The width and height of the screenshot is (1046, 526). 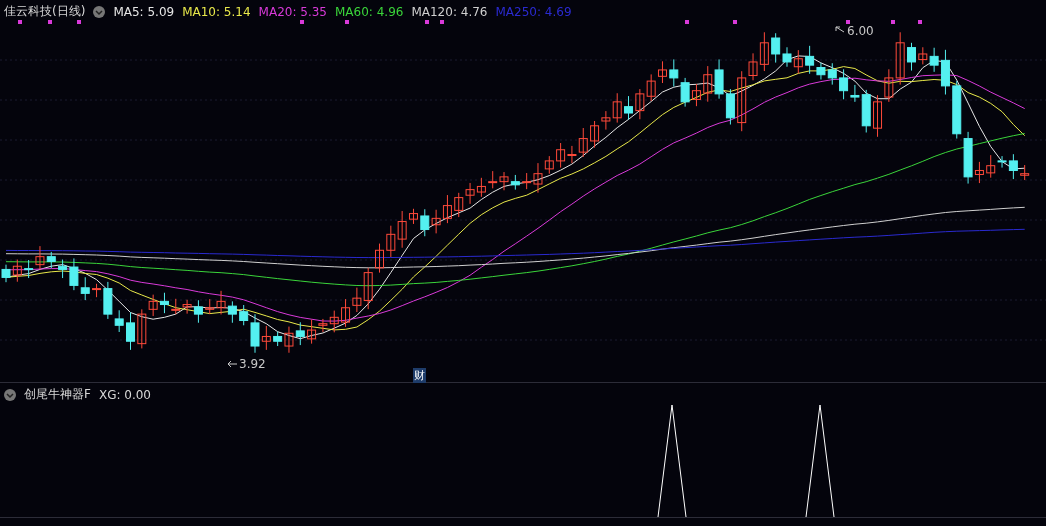 I want to click on indicator-reading: XG: 0.00, so click(x=124, y=394).